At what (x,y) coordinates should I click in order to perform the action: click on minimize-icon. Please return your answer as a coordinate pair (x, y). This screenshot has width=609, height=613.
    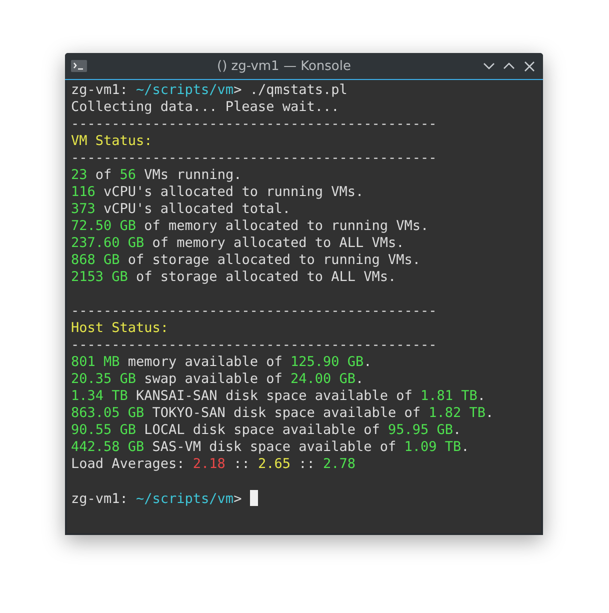
    Looking at the image, I should click on (489, 66).